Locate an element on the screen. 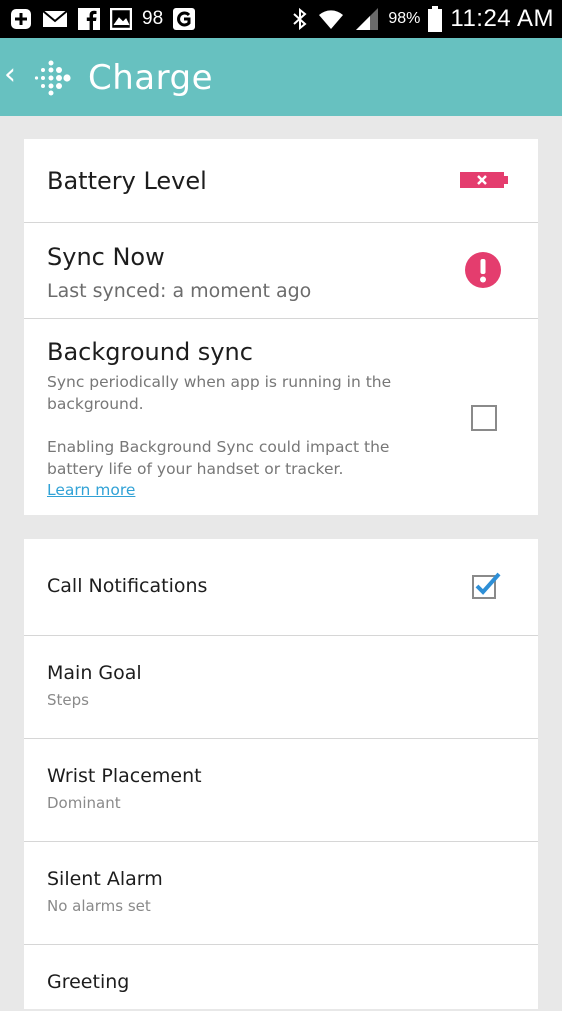 The height and width of the screenshot is (1011, 562). silent-alarm-label: Silent Alarm is located at coordinates (105, 879).